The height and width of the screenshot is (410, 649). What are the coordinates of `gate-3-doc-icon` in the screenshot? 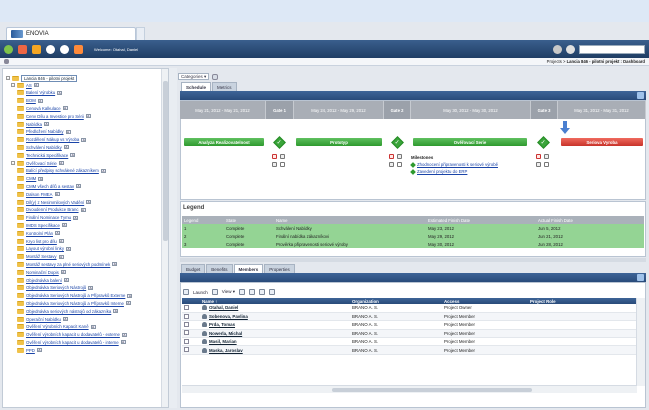 It's located at (546, 164).